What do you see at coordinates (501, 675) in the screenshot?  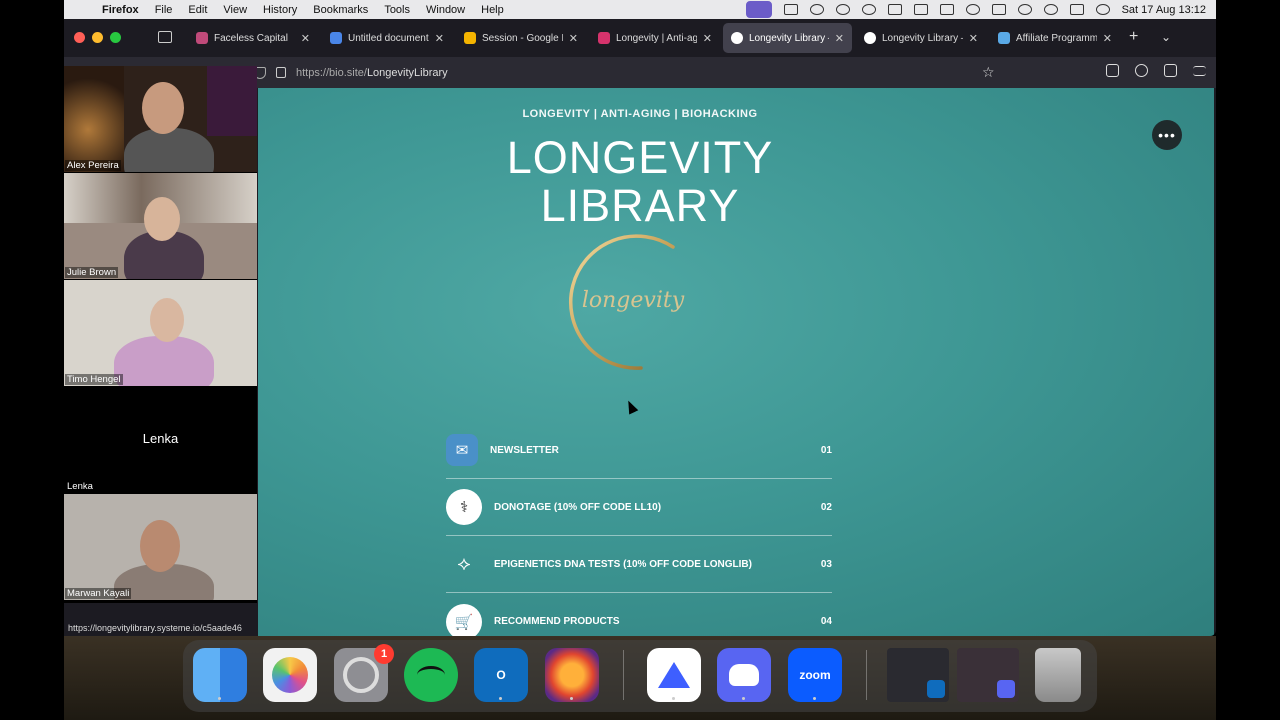 I see `dock-outlook-icon: O` at bounding box center [501, 675].